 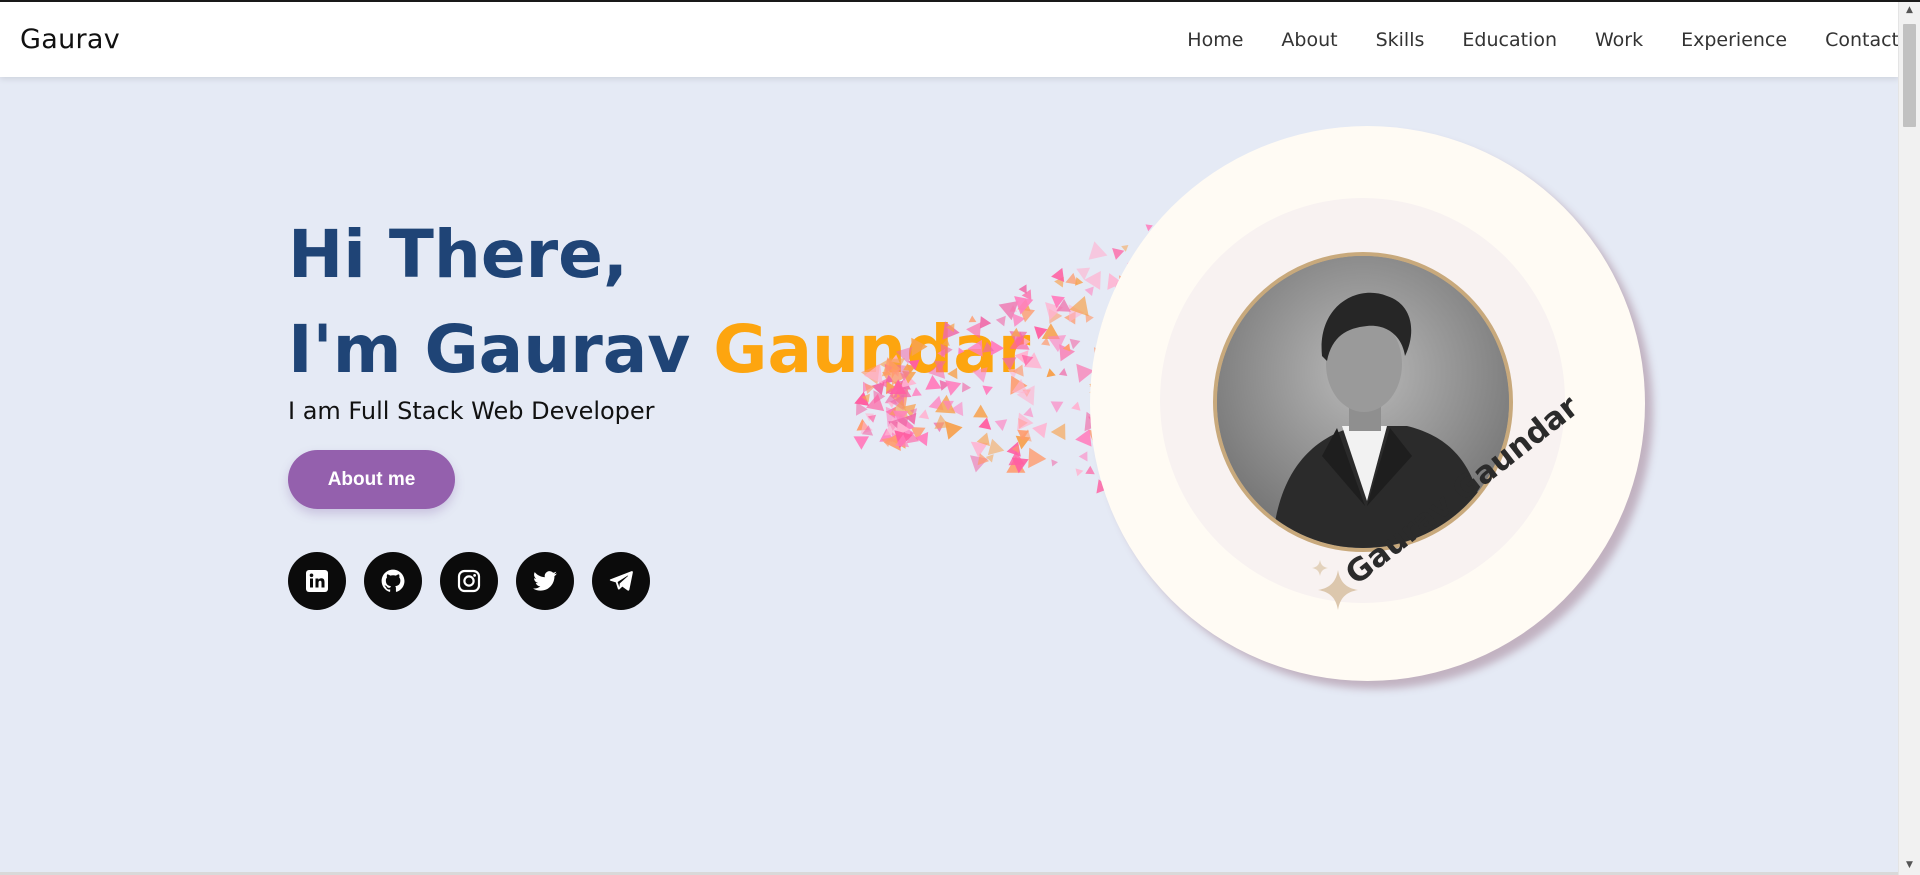 What do you see at coordinates (1909, 75) in the screenshot?
I see `scroll-thumb` at bounding box center [1909, 75].